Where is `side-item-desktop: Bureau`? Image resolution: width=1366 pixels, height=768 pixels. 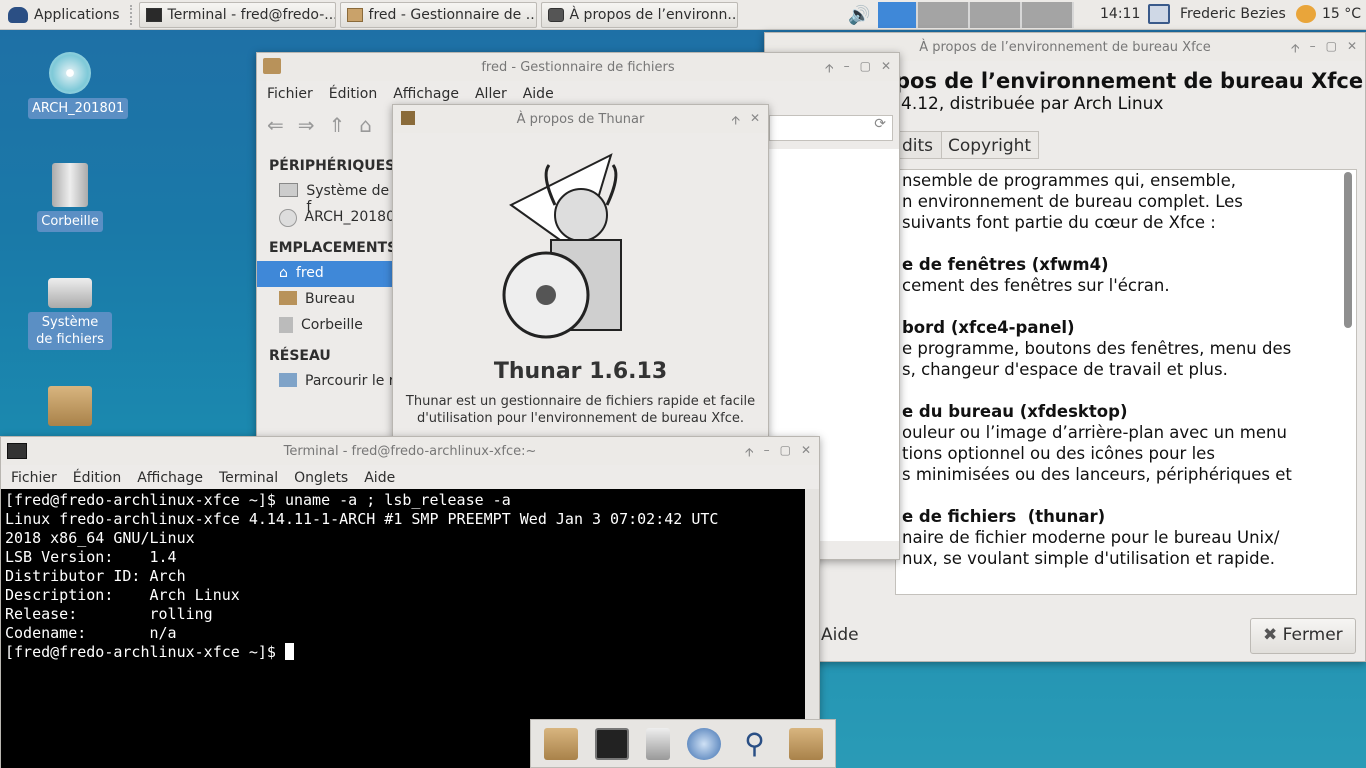
side-item-desktop: Bureau is located at coordinates (326, 300).